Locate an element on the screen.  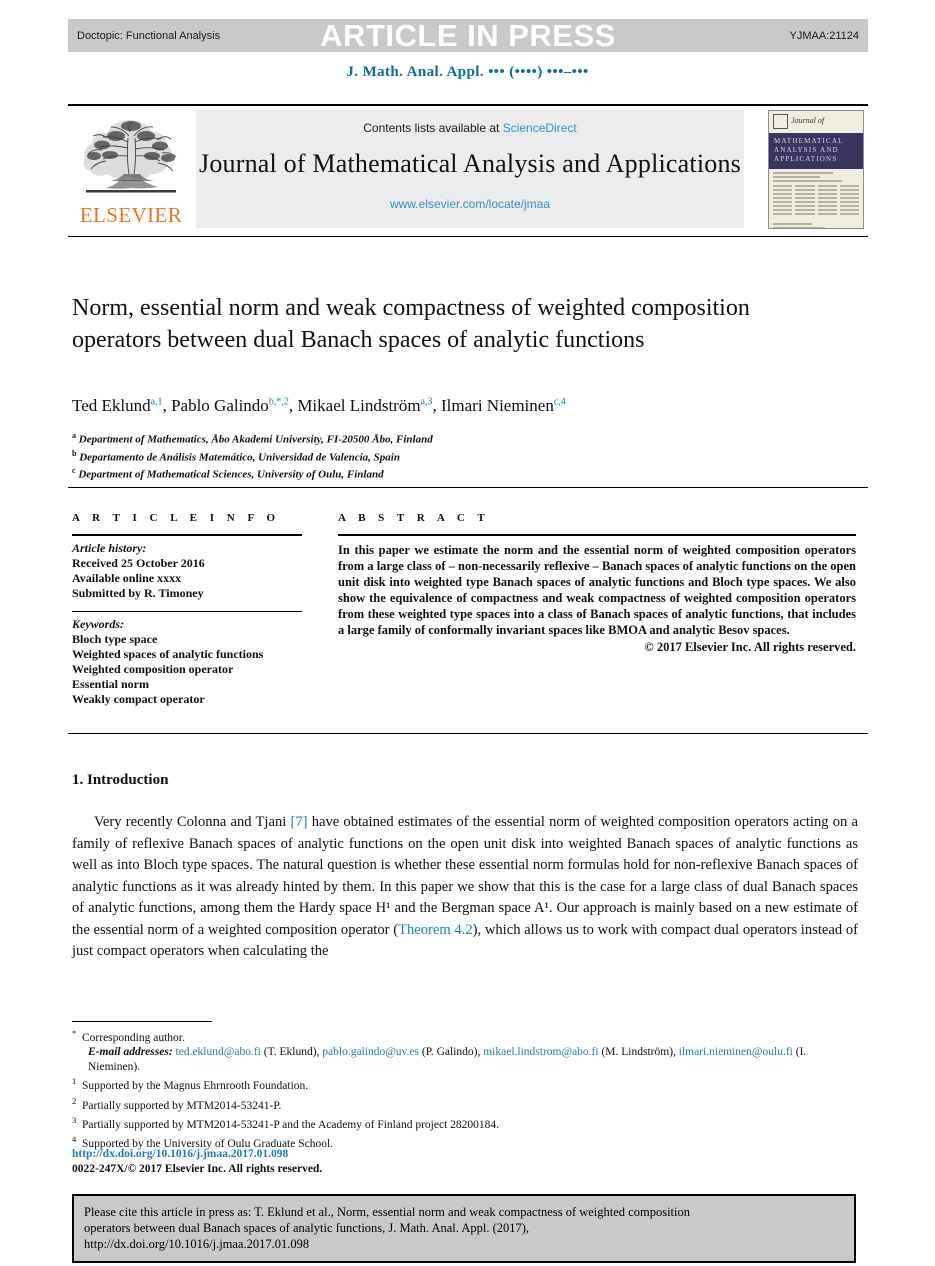
email-person-galindo: (P. Galindo), is located at coordinates (451, 1052).